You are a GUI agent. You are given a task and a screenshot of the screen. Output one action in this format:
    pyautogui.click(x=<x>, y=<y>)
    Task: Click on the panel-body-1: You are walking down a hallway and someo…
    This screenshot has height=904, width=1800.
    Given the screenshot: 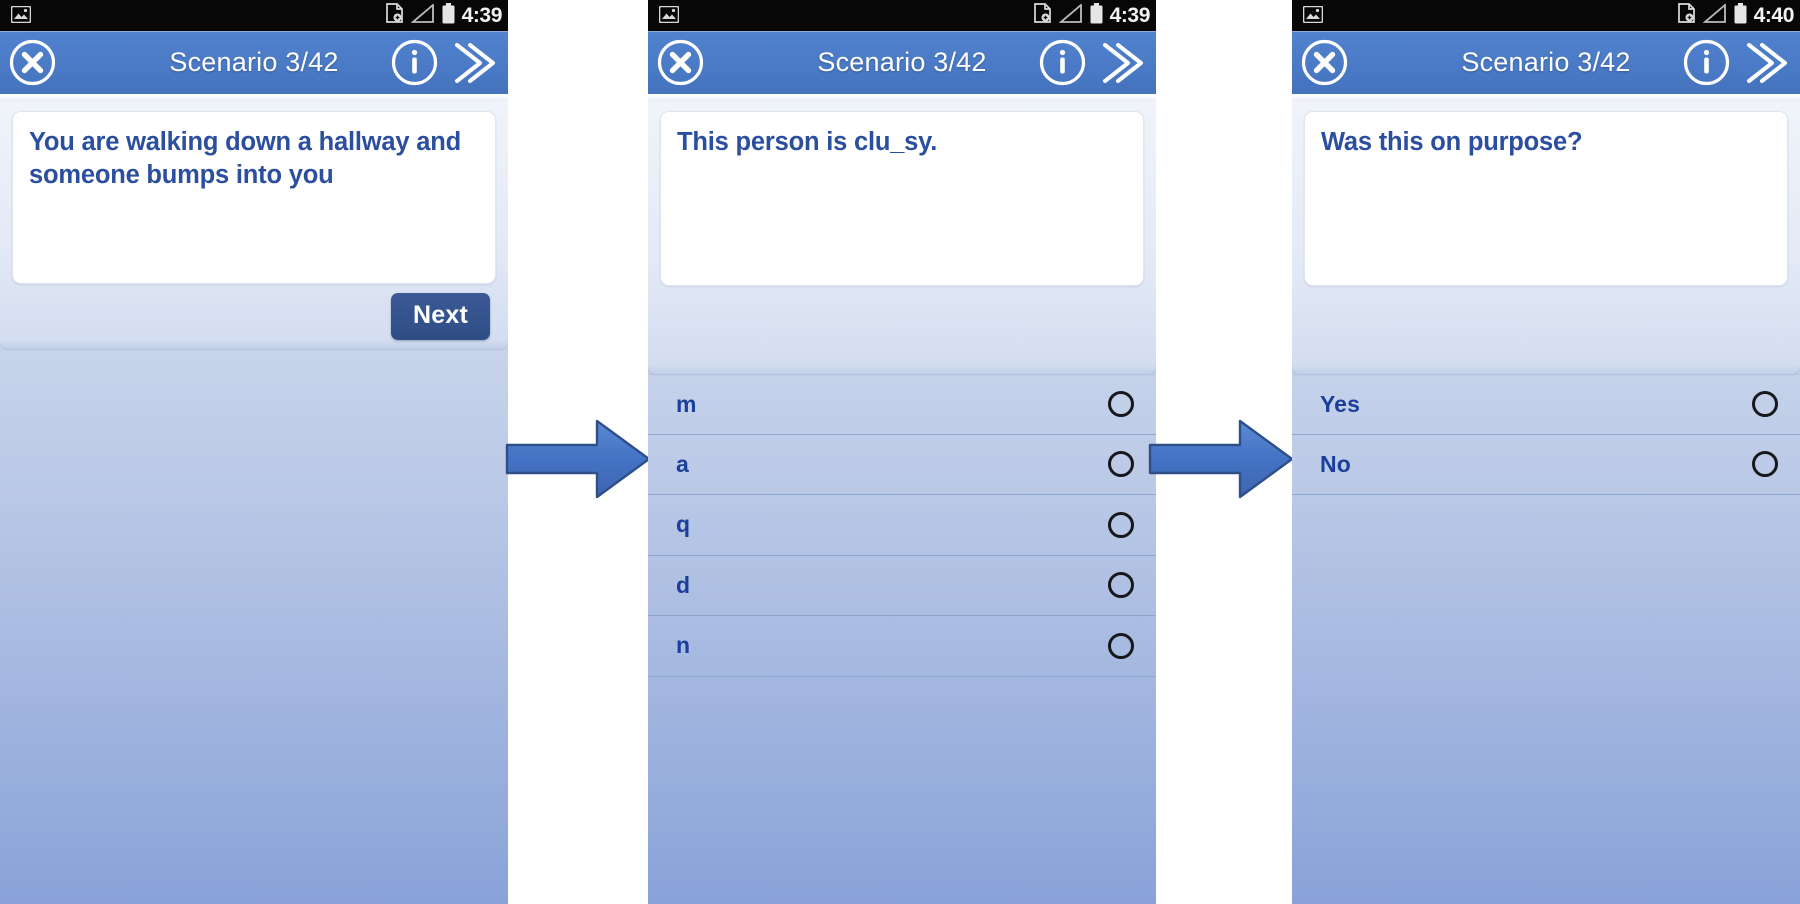 What is the action you would take?
    pyautogui.click(x=254, y=221)
    